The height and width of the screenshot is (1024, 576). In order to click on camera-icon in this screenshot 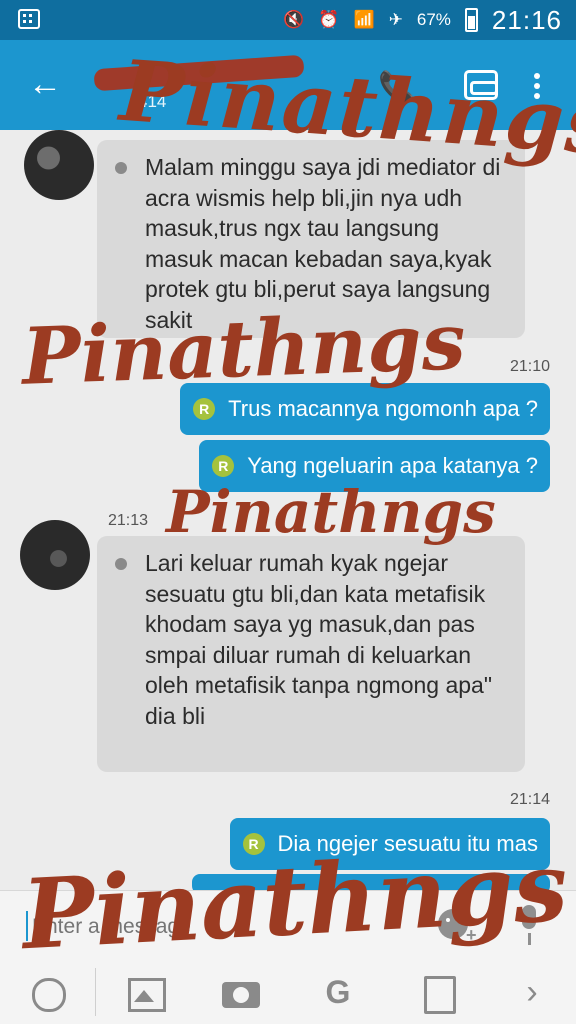, I will do `click(240, 992)`.